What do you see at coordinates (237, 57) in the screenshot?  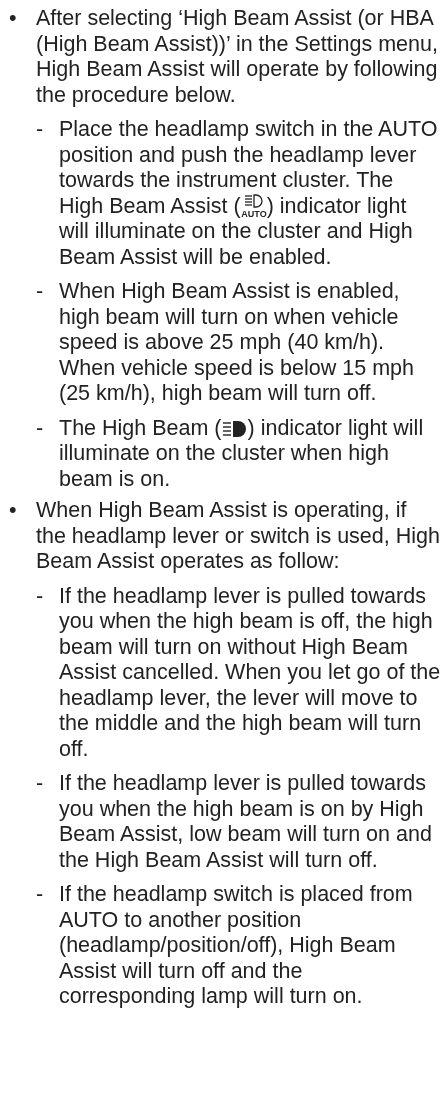 I see `bullet-text: After selecting ‘High Beam Assist (or HBA (High Beam Assist))’ in the Settings menu, High Beam Assist will operate by following the procedure below.` at bounding box center [237, 57].